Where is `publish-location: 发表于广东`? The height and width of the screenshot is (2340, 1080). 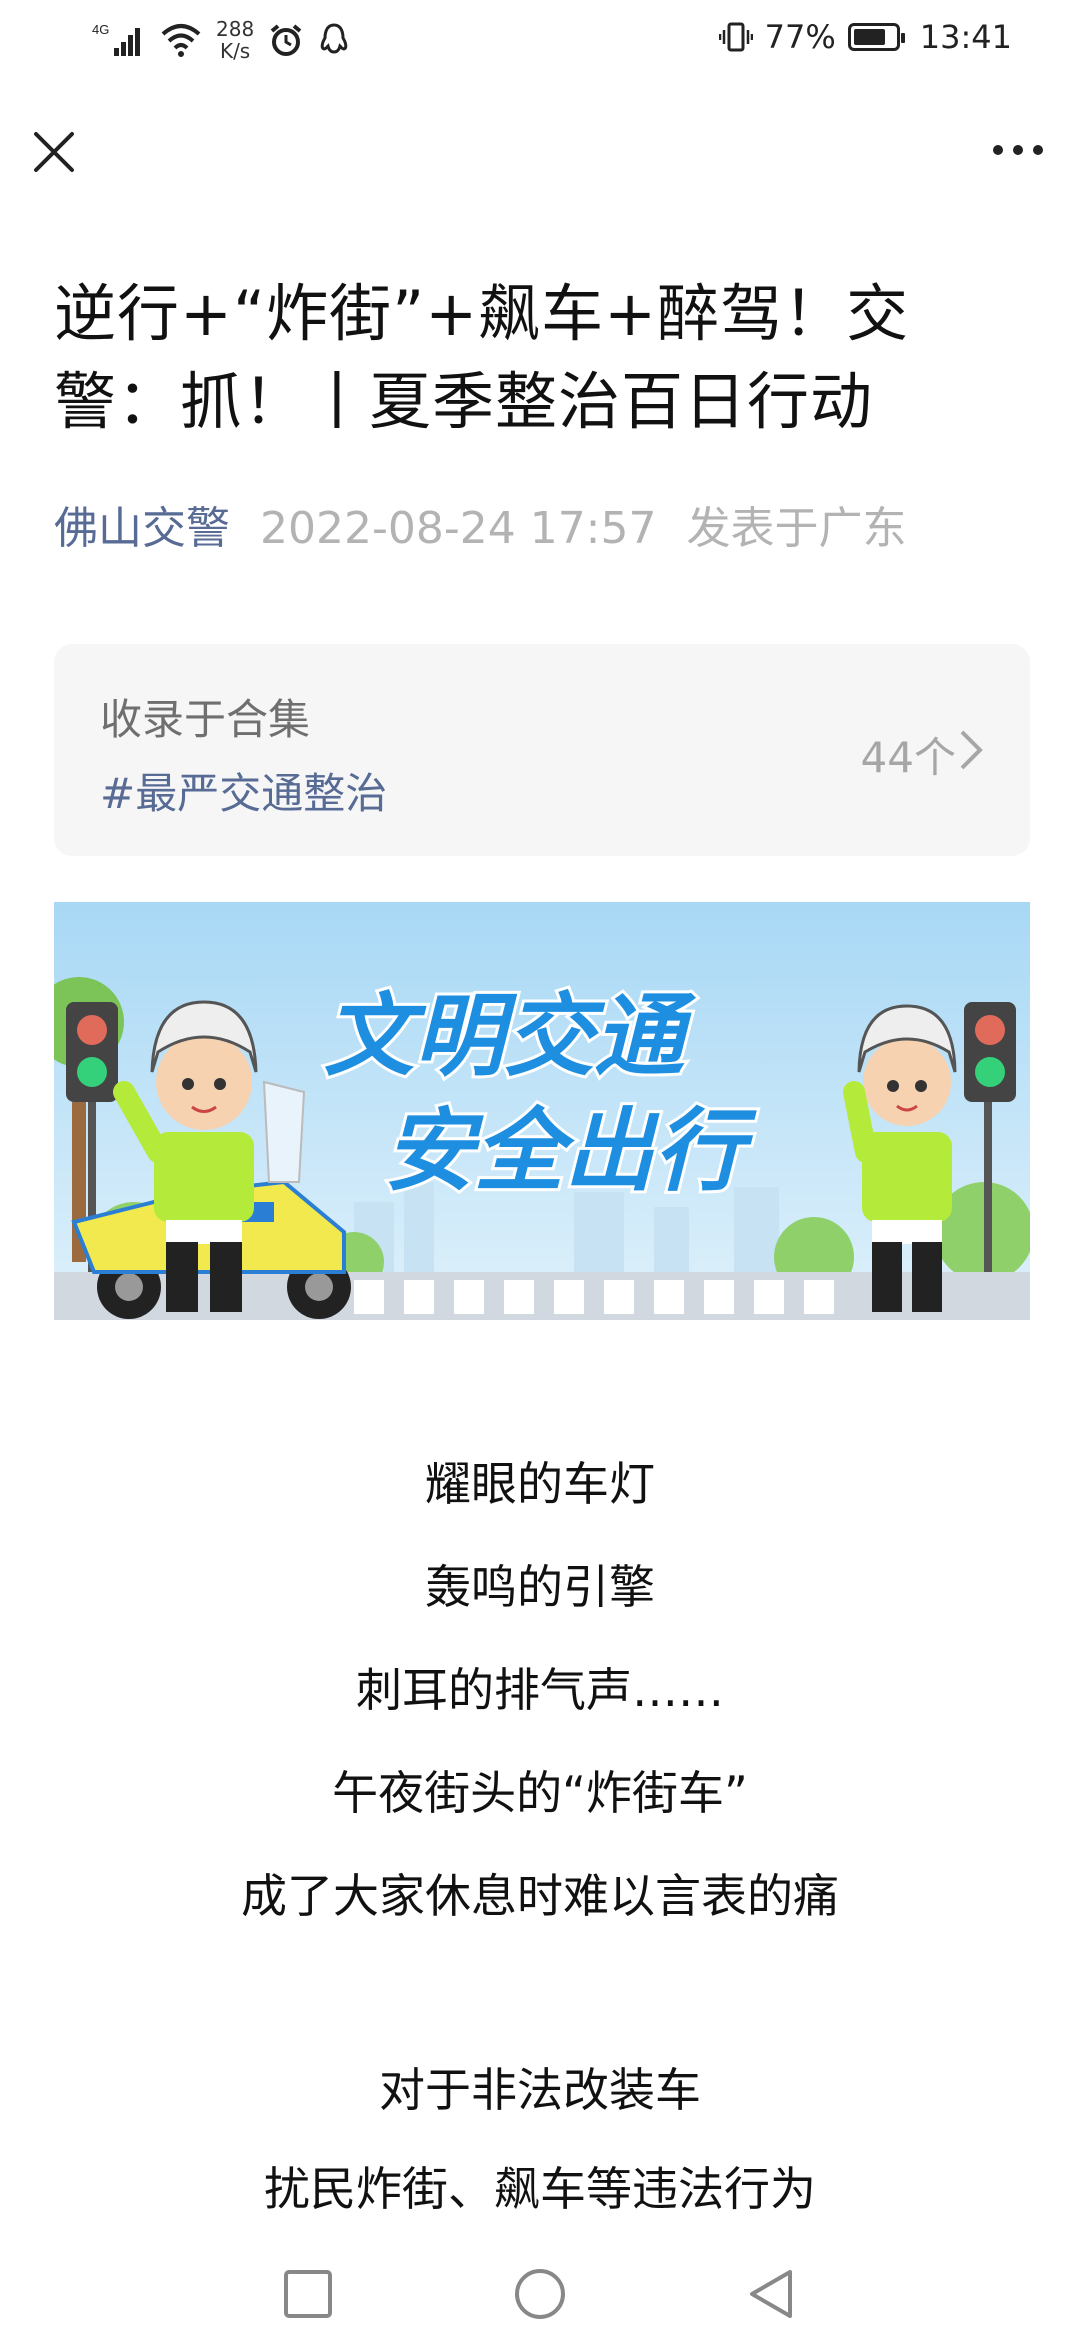 publish-location: 发表于广东 is located at coordinates (796, 528).